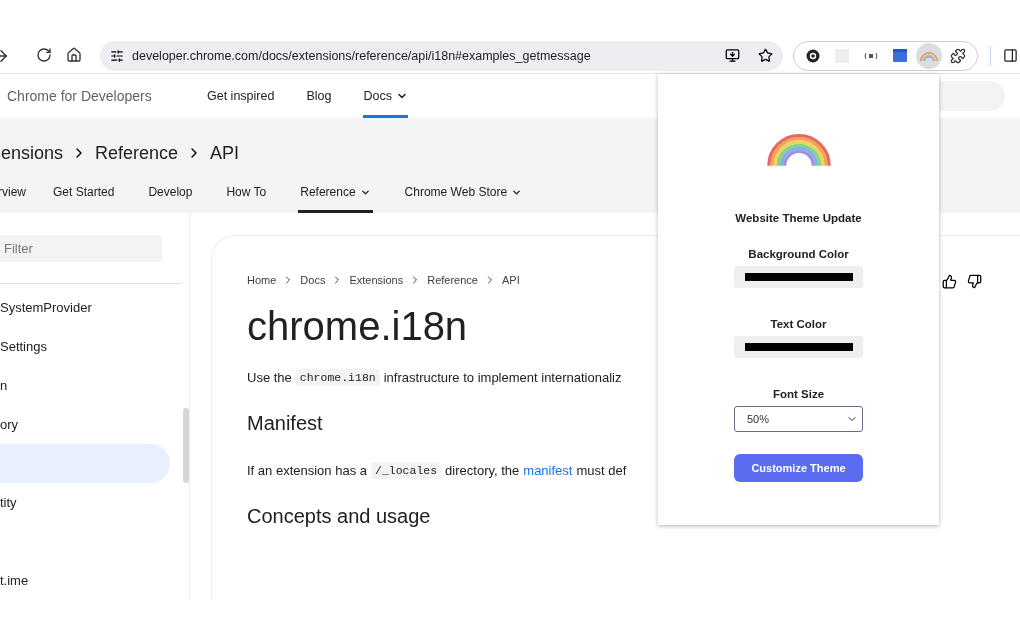 The width and height of the screenshot is (1020, 638). I want to click on field-label: Background Color, so click(798, 254).